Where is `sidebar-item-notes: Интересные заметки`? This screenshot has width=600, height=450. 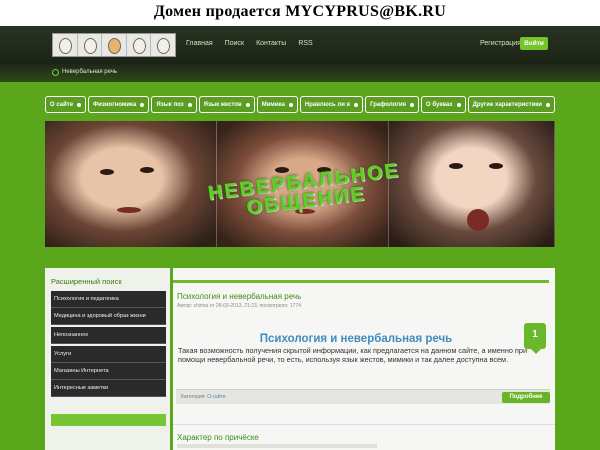
sidebar-item-notes: Интересные заметки is located at coordinates (108, 388).